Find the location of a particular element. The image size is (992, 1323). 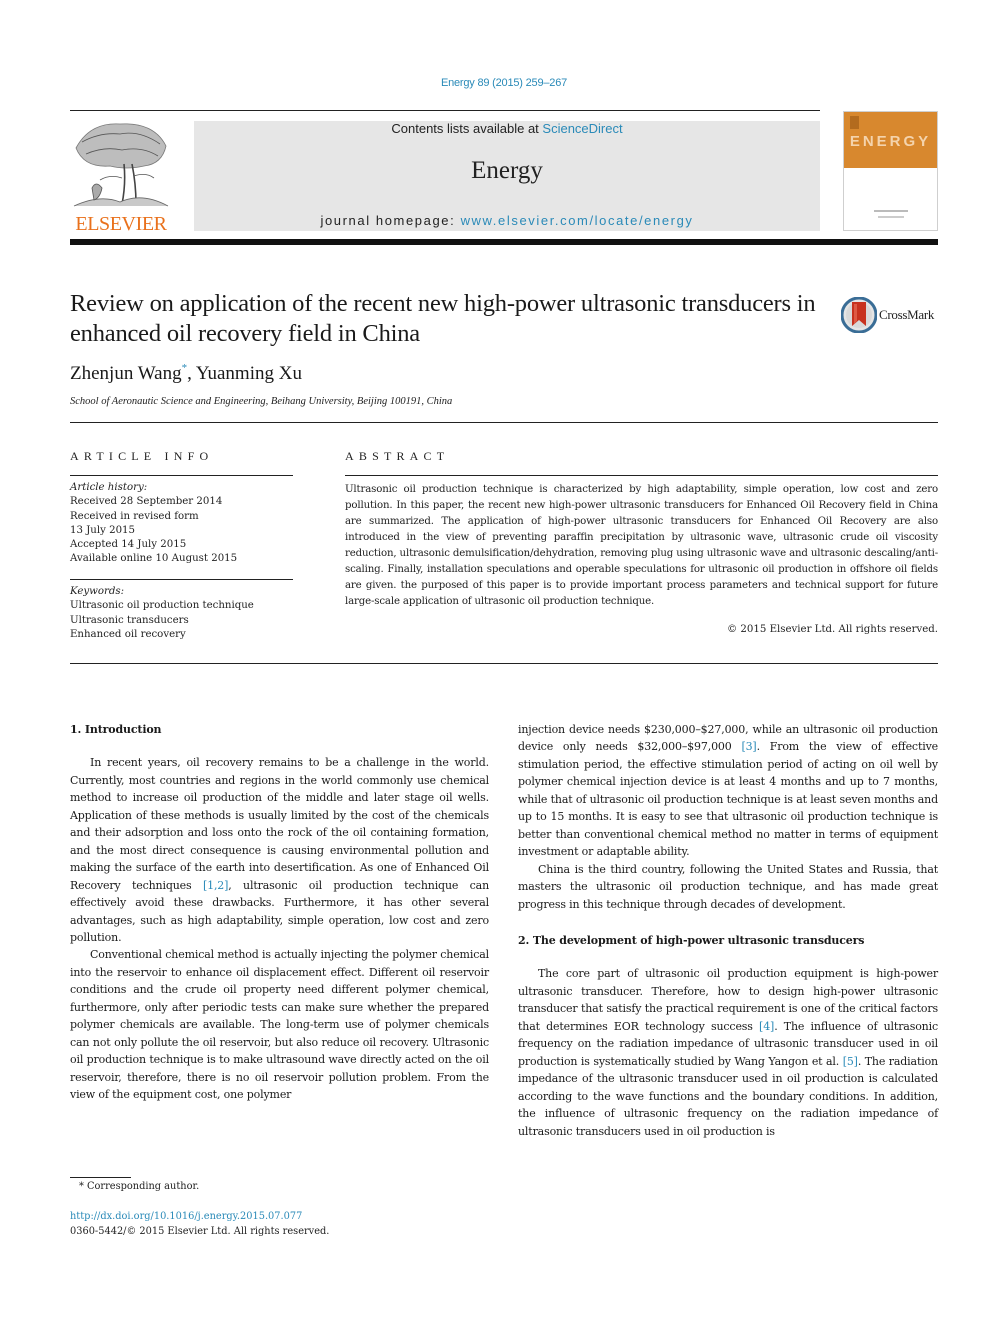

keyword-item: Ultrasonic oil production technique is located at coordinates (162, 606).